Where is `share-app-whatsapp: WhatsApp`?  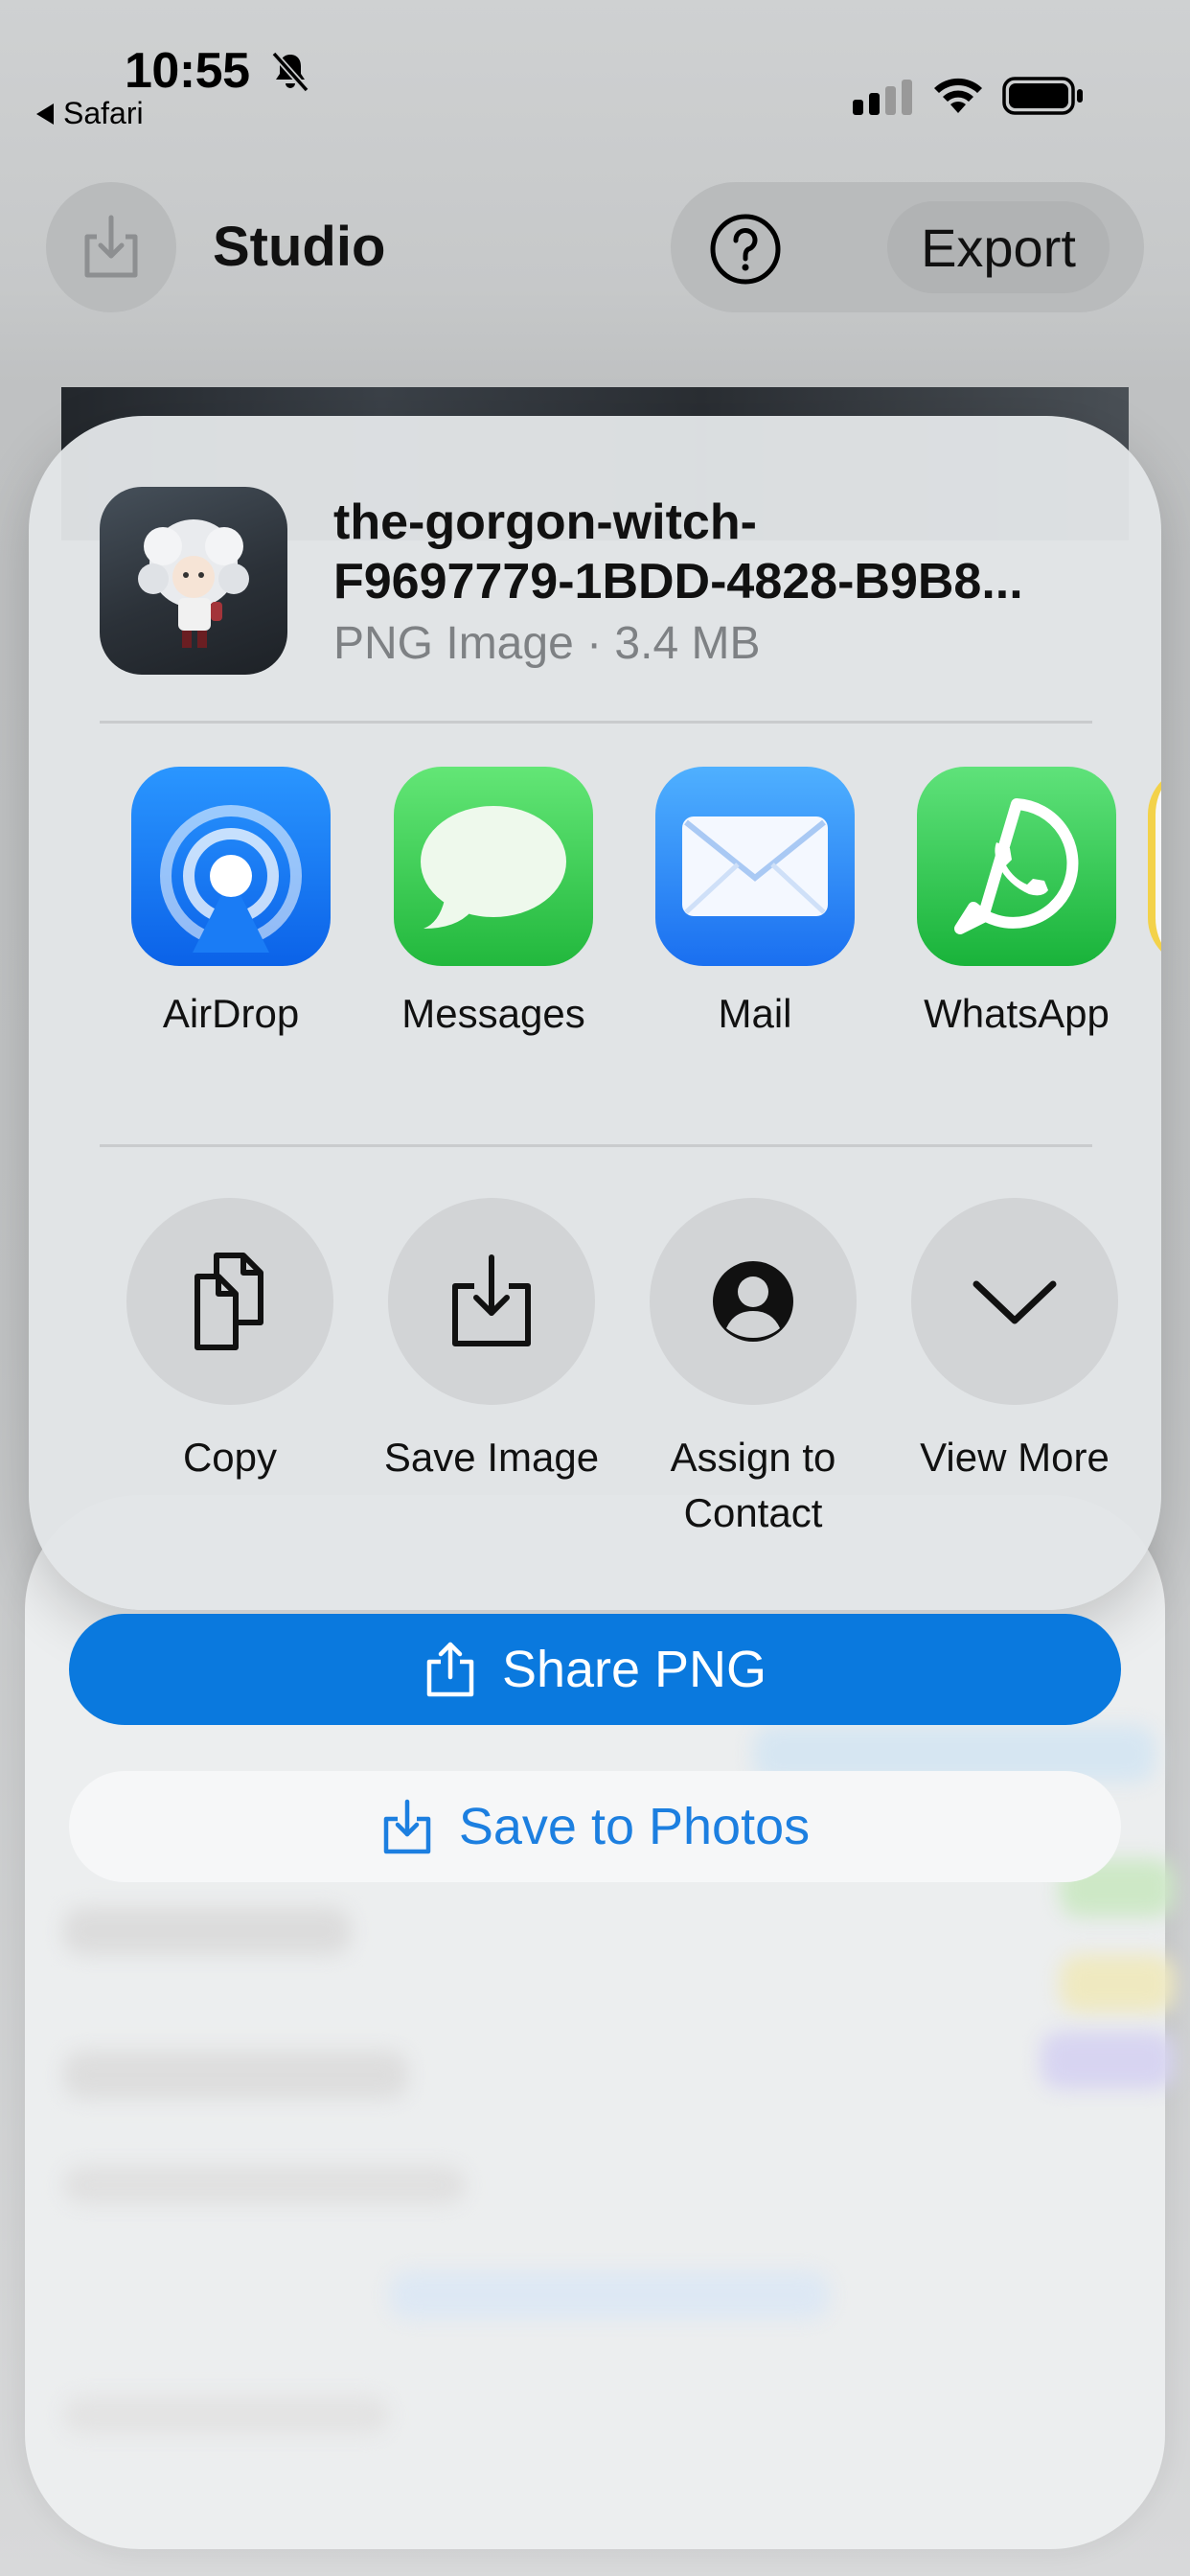 share-app-whatsapp: WhatsApp is located at coordinates (1016, 902).